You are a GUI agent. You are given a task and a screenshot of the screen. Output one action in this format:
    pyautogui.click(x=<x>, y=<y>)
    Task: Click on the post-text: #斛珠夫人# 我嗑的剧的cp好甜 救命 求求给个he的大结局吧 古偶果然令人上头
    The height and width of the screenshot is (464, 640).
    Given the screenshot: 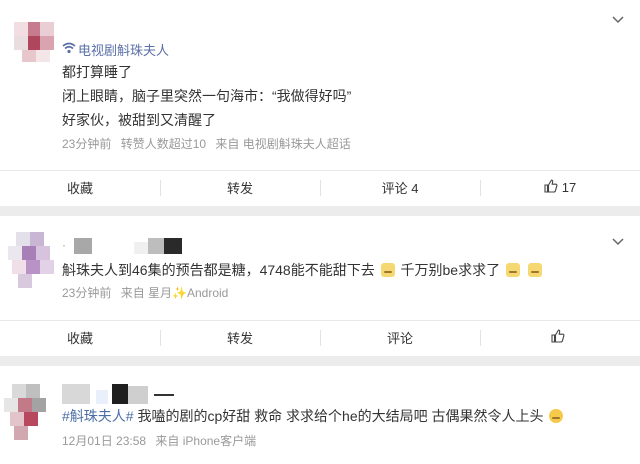 What is the action you would take?
    pyautogui.click(x=313, y=416)
    